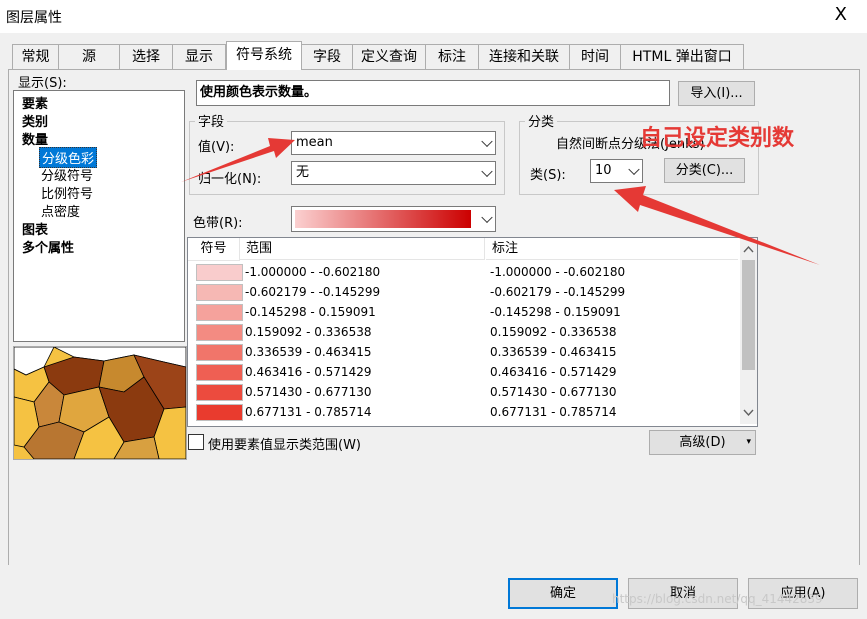 This screenshot has width=867, height=619. Describe the element at coordinates (553, 392) in the screenshot. I see `label-cell: 0.571430 - 0.677130` at that location.